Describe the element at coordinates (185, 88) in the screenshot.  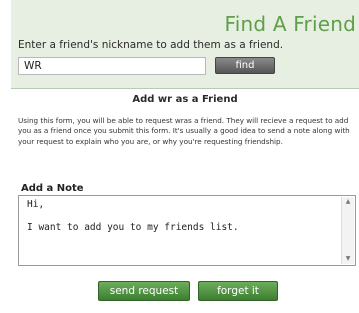
I see `section-divider` at that location.